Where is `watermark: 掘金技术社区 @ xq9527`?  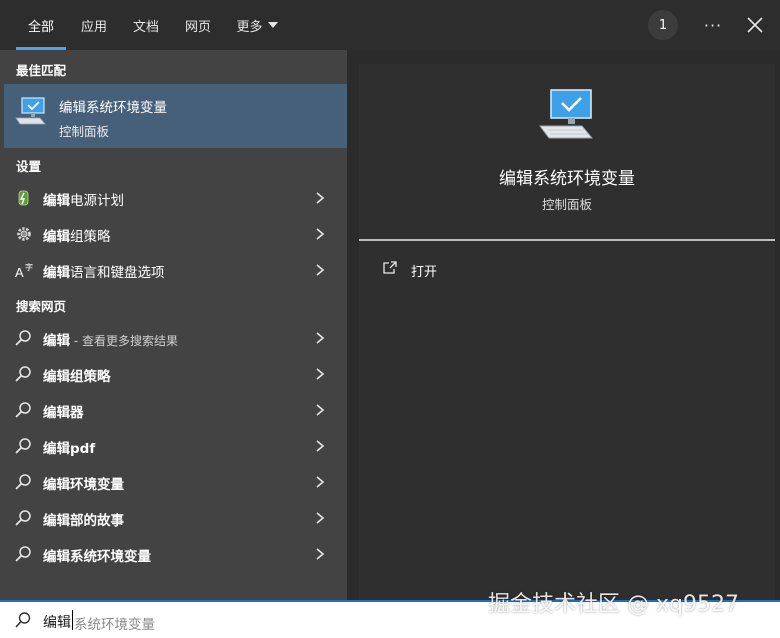
watermark: 掘金技术社区 @ xq9527 is located at coordinates (613, 604).